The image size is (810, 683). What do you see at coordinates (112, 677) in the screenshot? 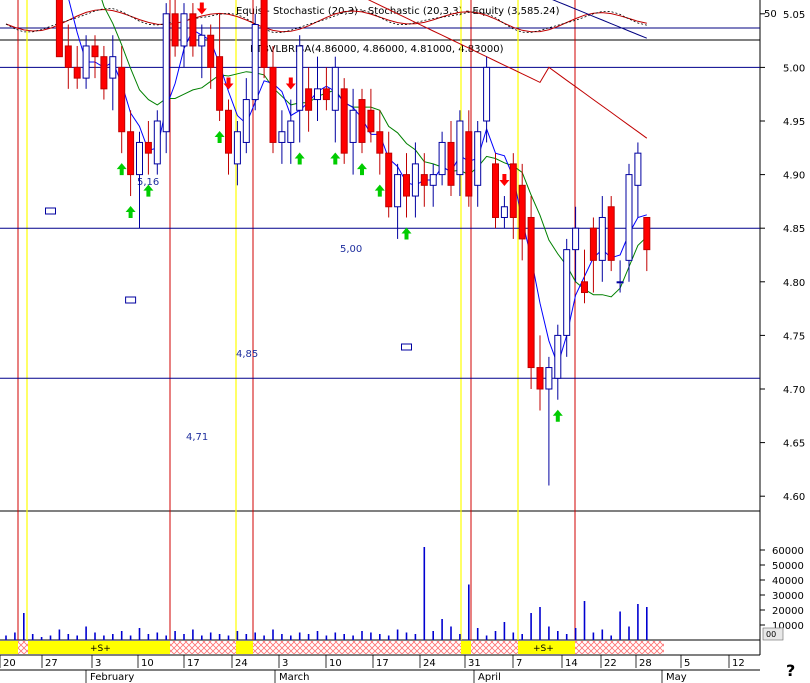
I see `month-label: February` at bounding box center [112, 677].